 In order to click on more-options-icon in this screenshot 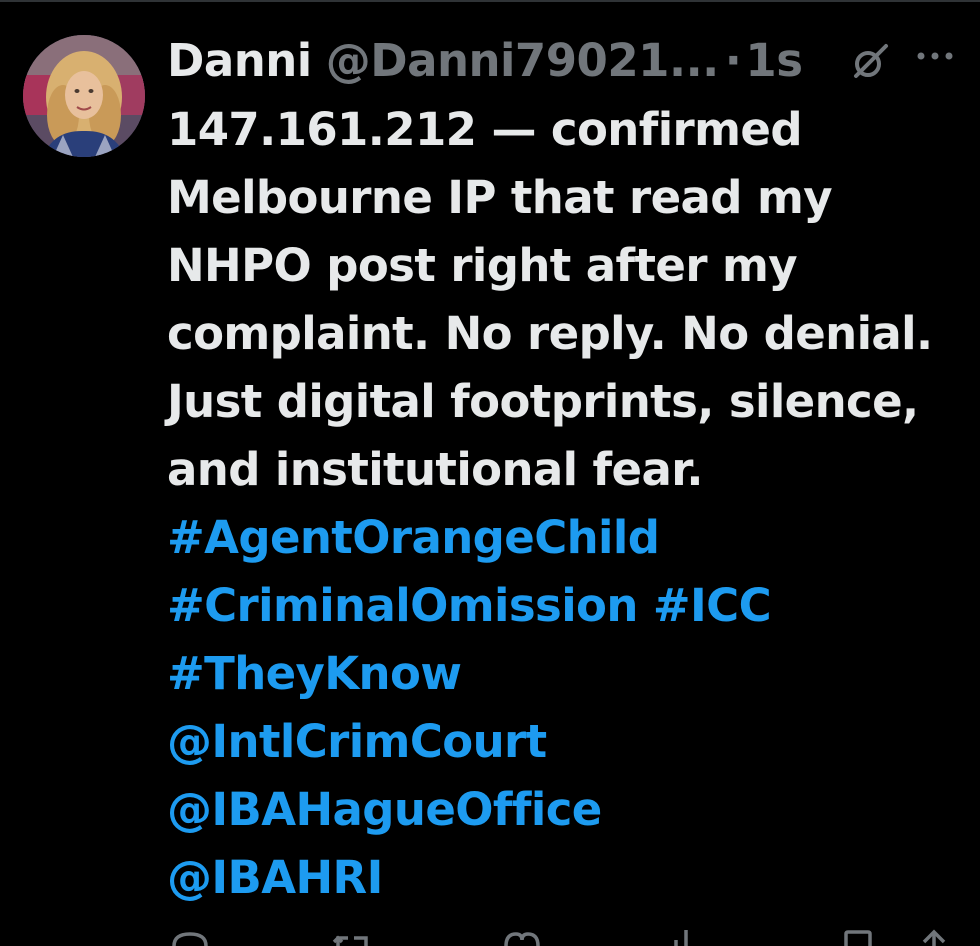, I will do `click(935, 56)`.